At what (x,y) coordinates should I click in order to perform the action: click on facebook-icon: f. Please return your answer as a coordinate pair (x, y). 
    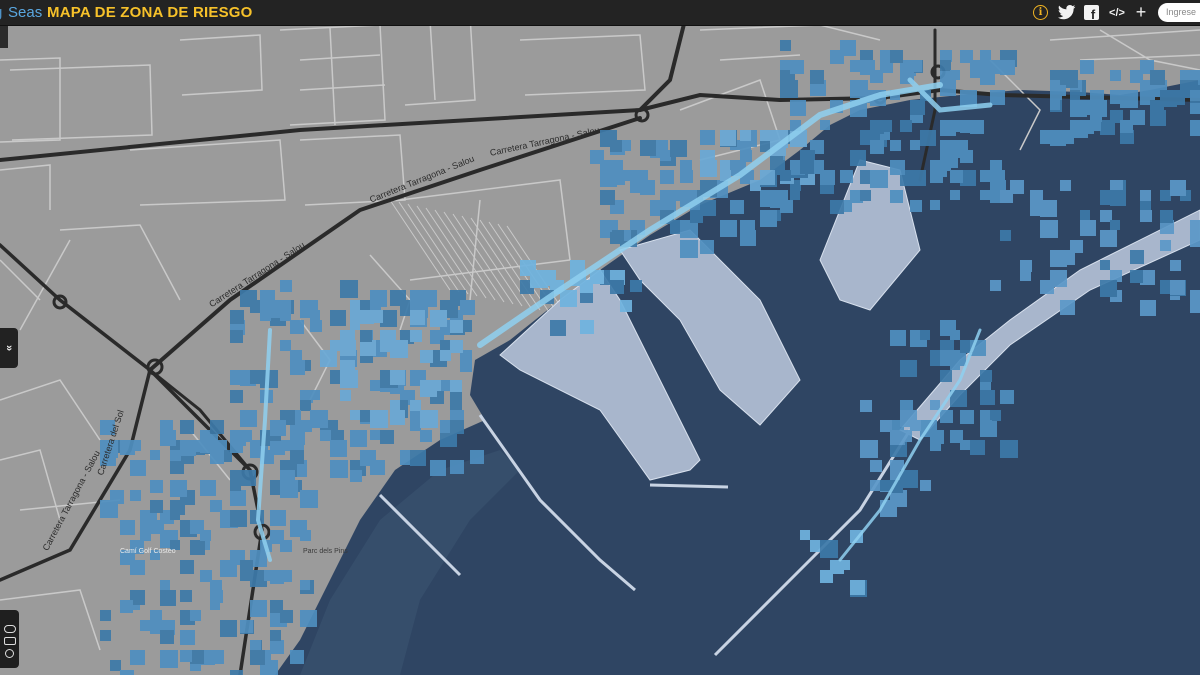
    Looking at the image, I should click on (1091, 13).